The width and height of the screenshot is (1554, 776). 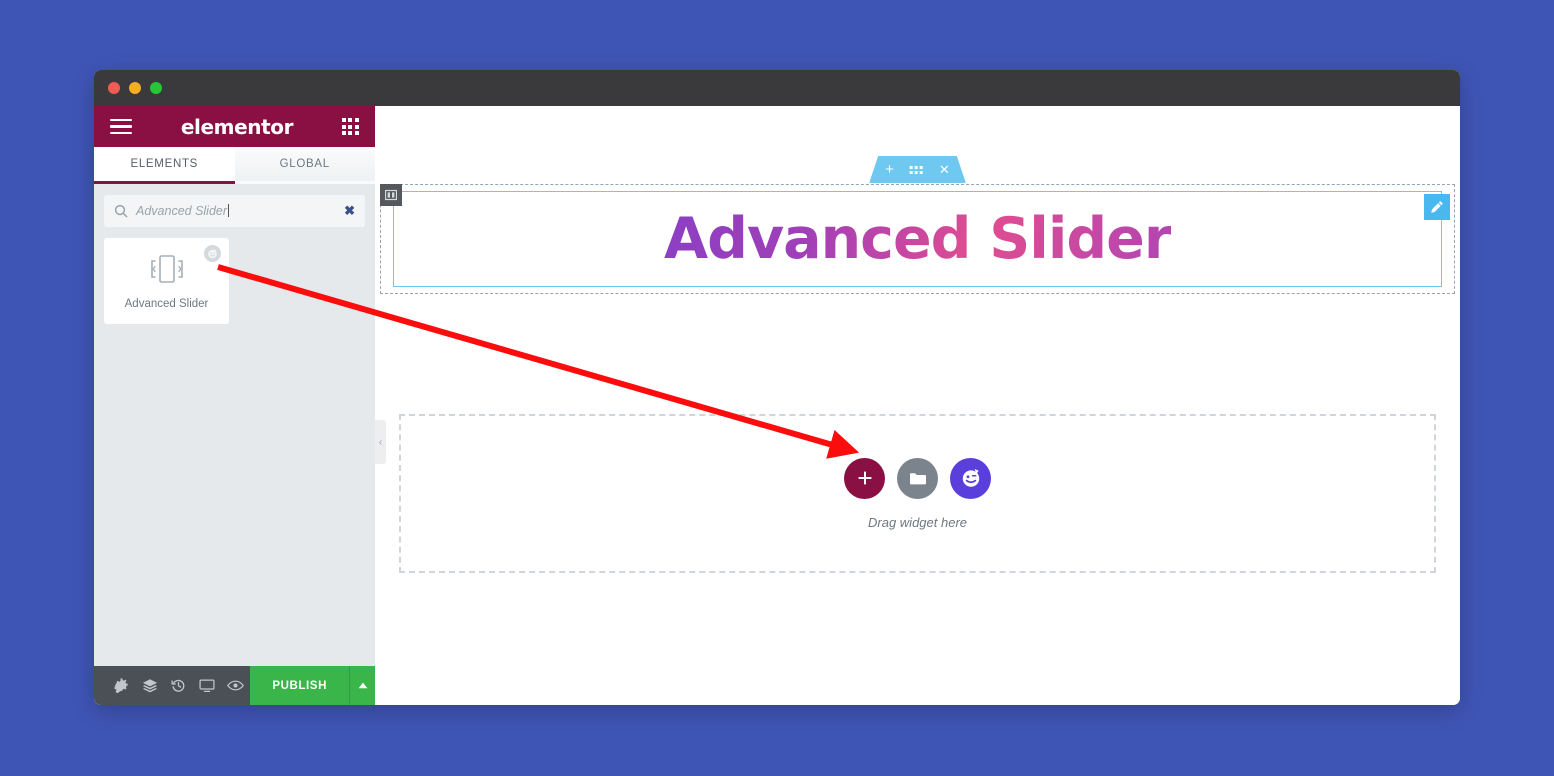 What do you see at coordinates (178, 685) in the screenshot?
I see `history-icon` at bounding box center [178, 685].